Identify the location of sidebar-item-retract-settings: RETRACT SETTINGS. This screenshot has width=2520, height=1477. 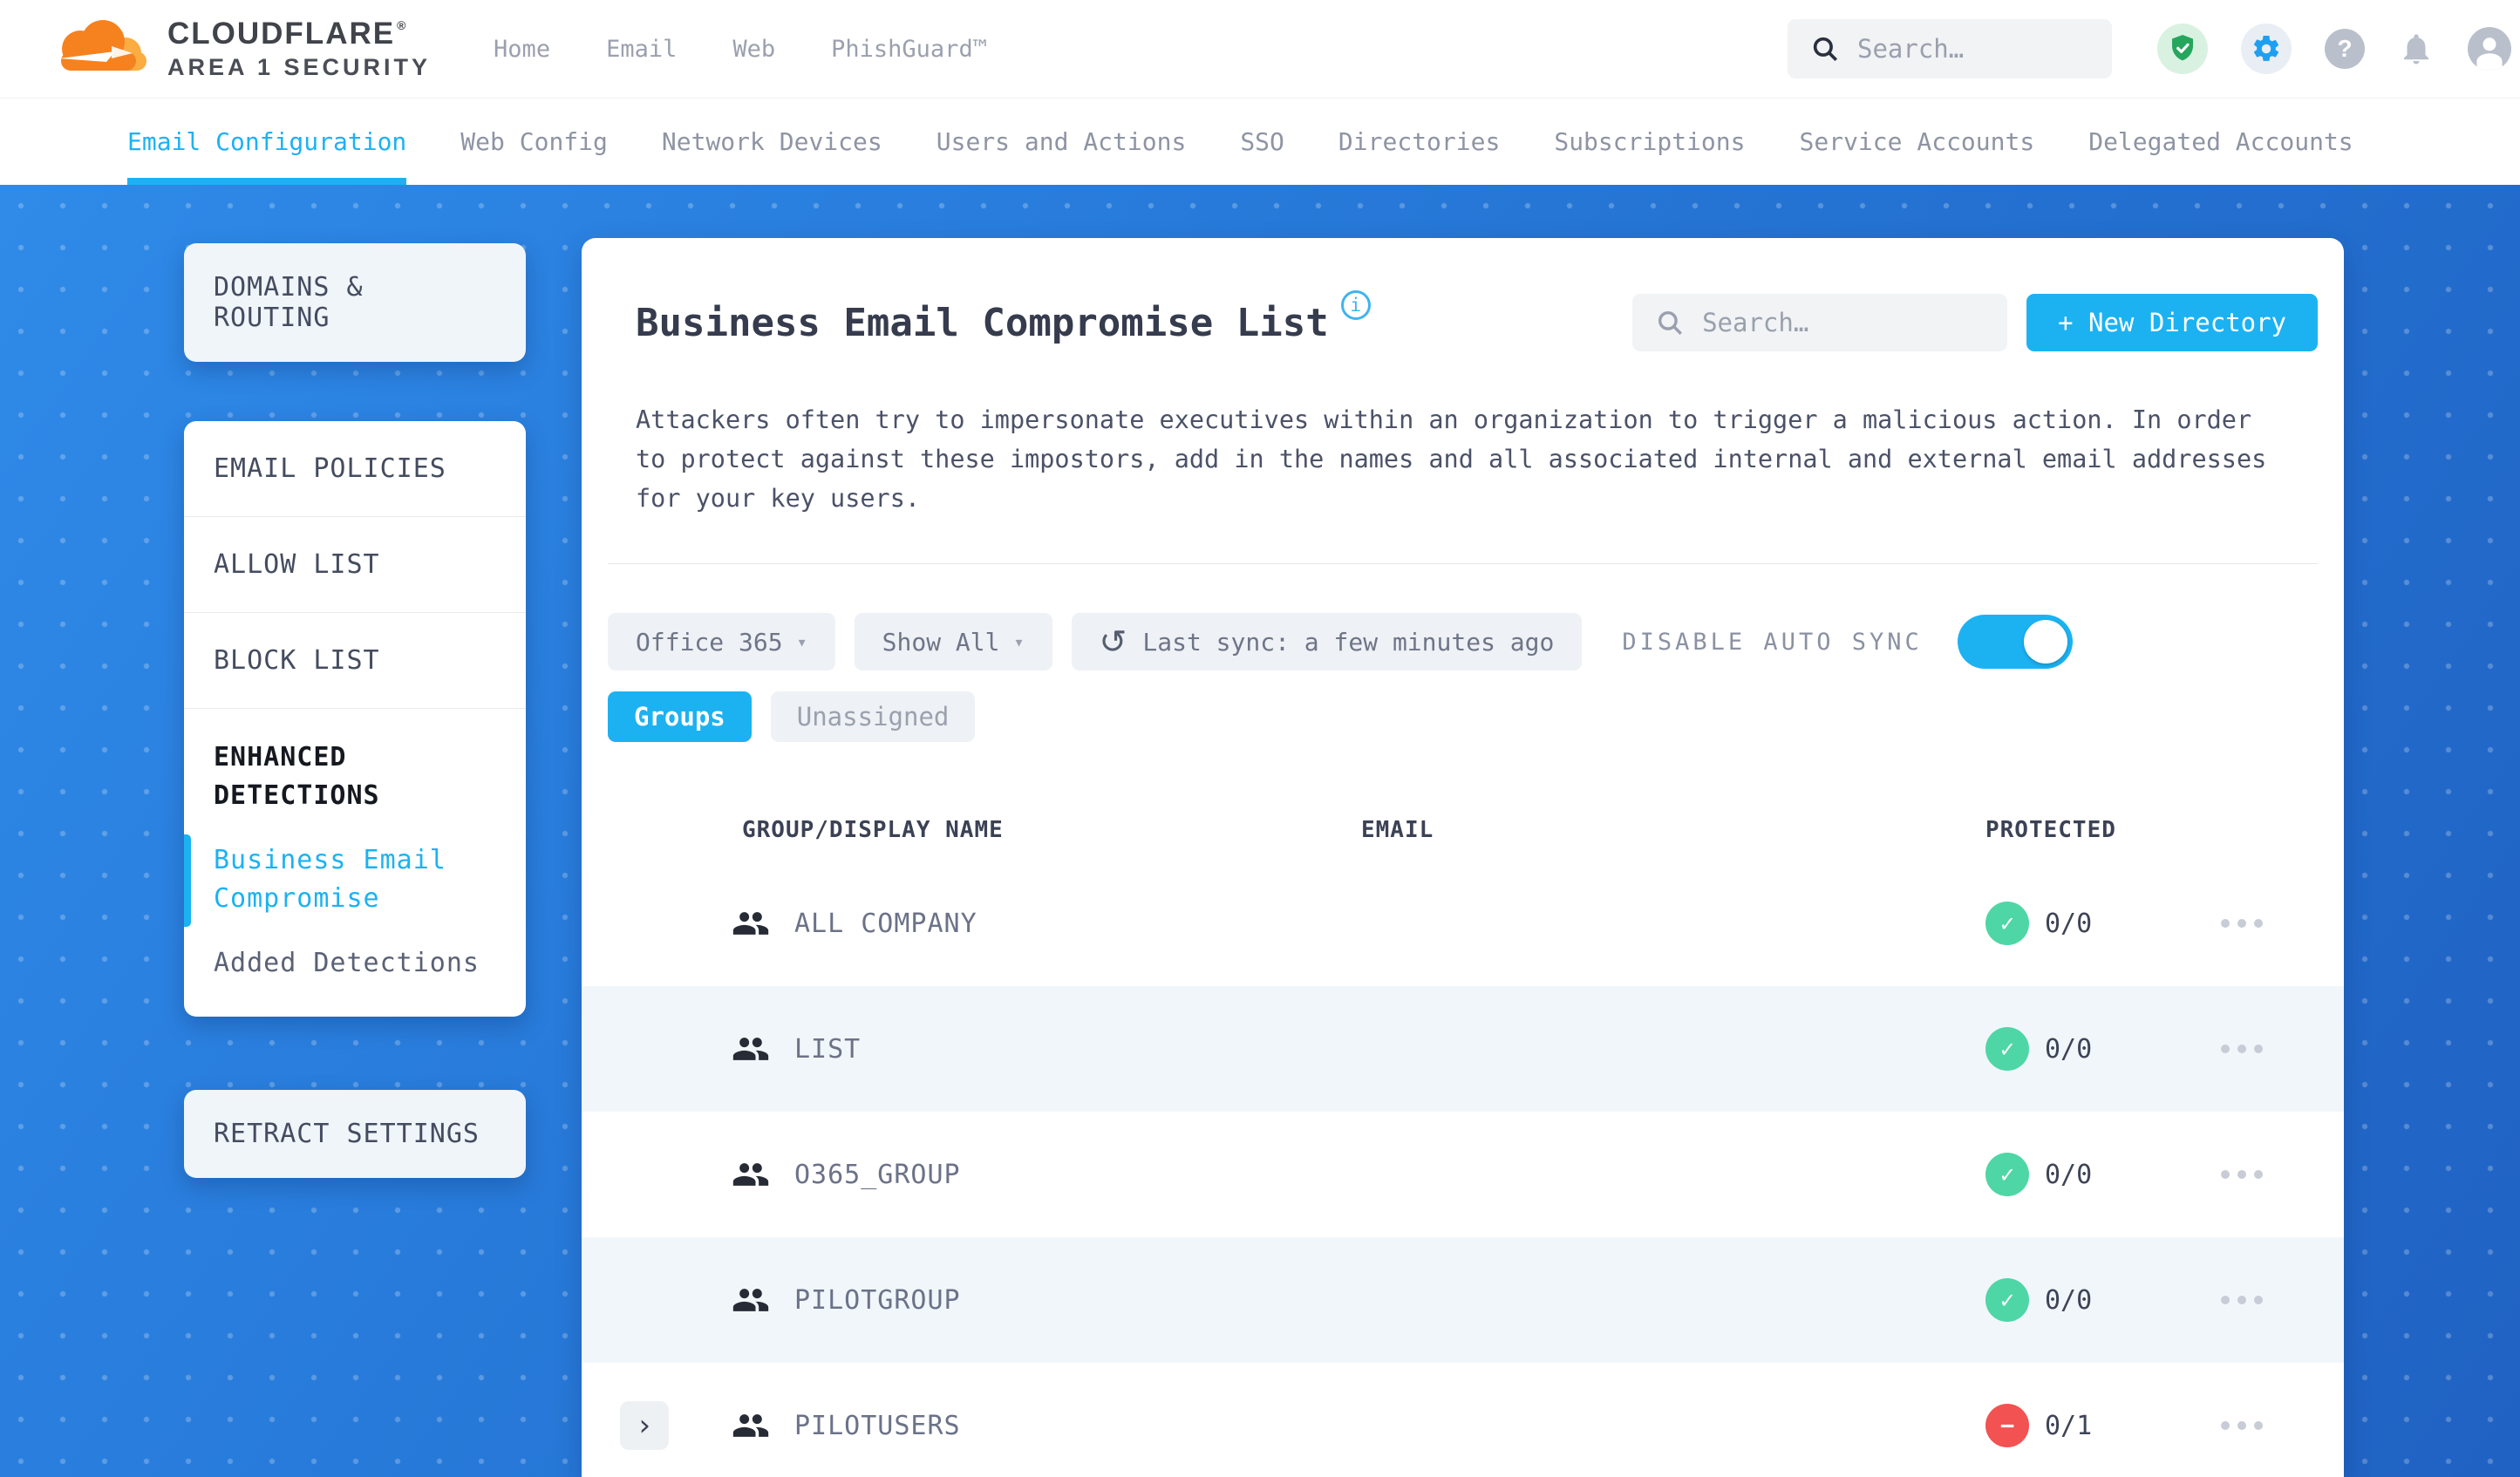
(355, 1134).